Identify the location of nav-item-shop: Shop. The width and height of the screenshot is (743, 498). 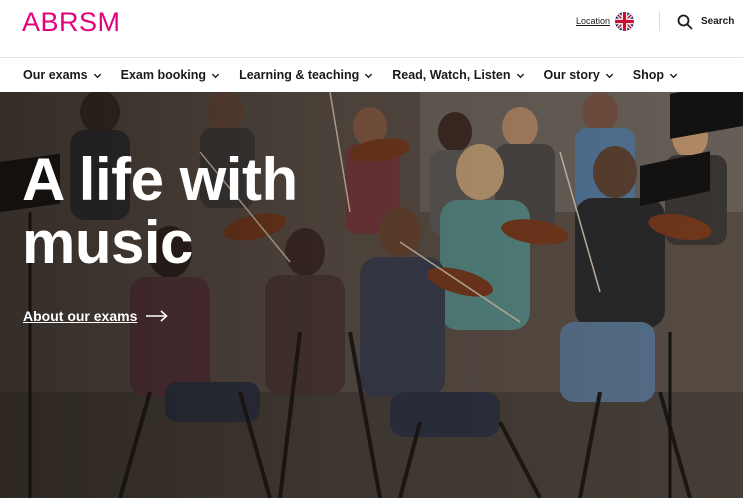
(655, 75).